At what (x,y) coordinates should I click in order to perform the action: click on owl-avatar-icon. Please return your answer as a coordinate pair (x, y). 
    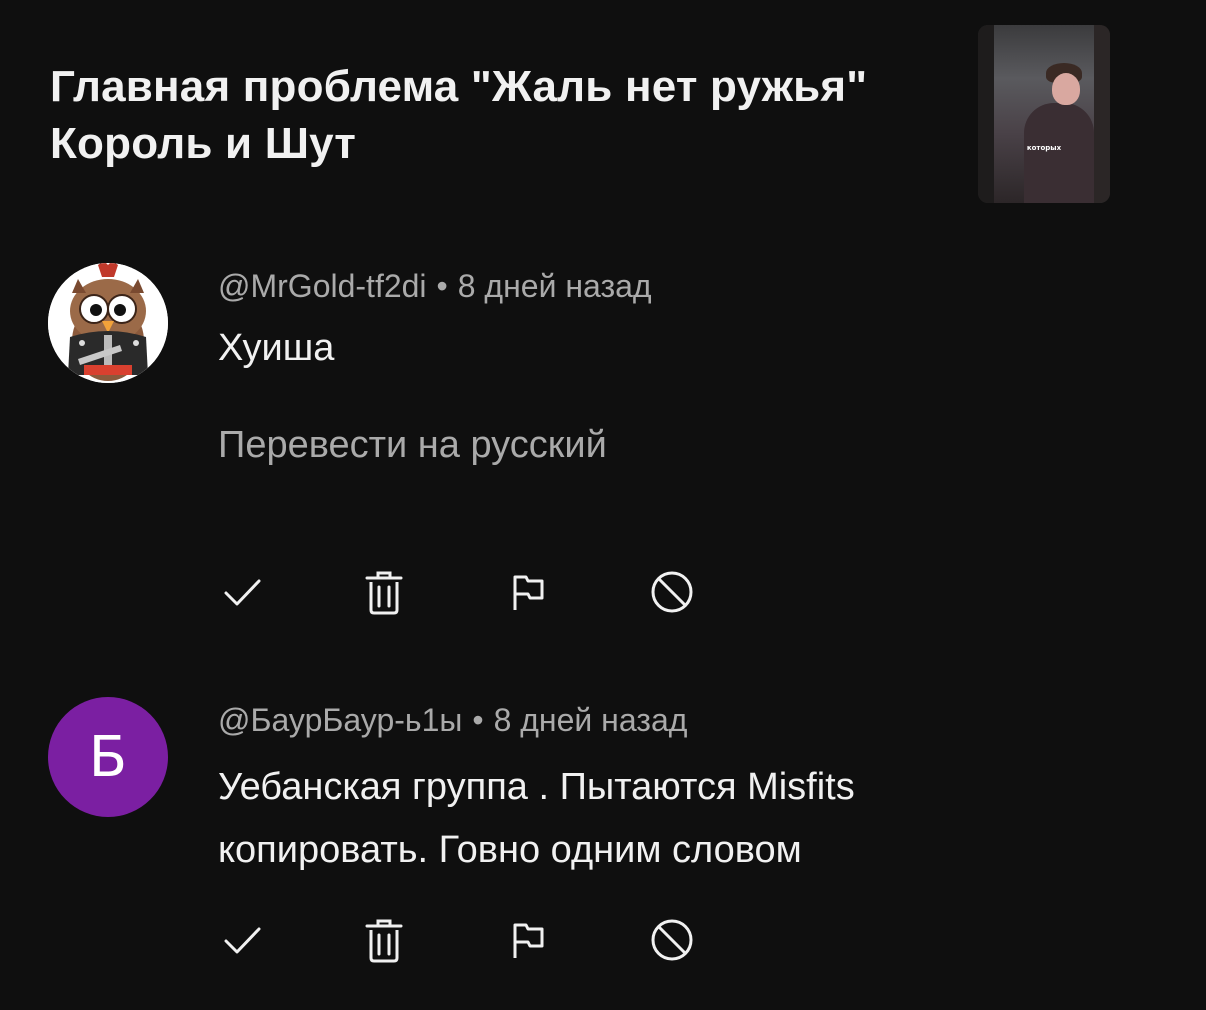
    Looking at the image, I should click on (108, 323).